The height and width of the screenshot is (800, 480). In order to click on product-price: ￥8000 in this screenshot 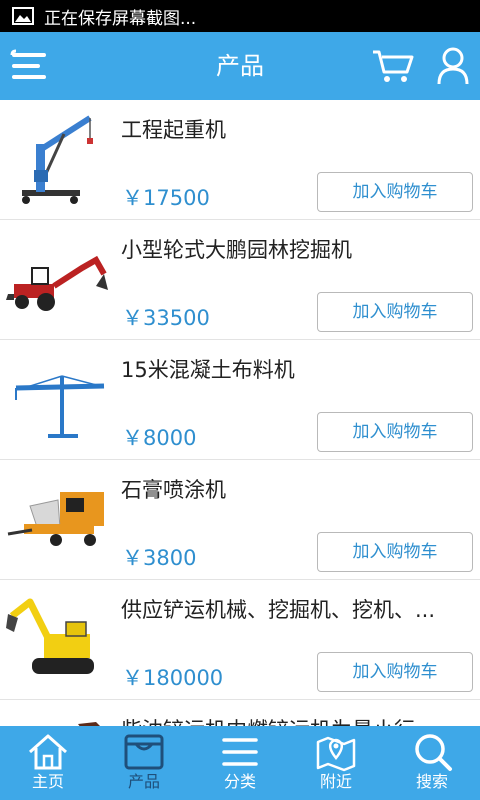, I will do `click(159, 438)`.